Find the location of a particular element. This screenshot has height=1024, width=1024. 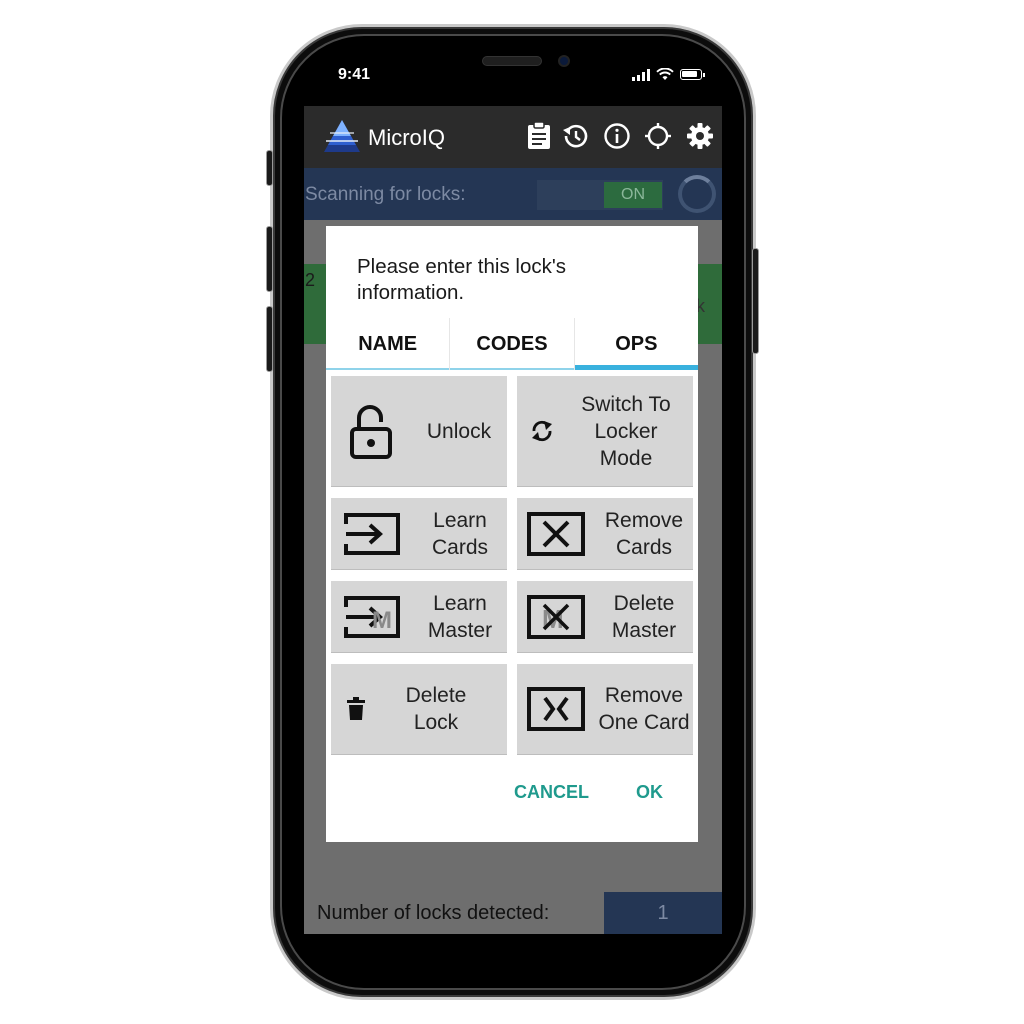

padlock-open-icon is located at coordinates (371, 431).